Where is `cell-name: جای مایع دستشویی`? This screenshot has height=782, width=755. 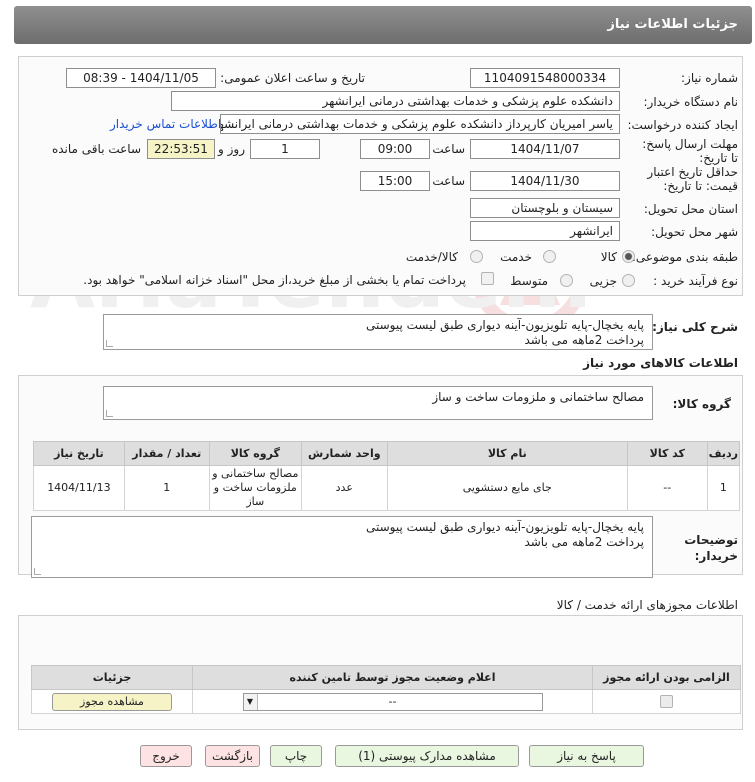 cell-name: جای مایع دستشویی is located at coordinates (507, 488).